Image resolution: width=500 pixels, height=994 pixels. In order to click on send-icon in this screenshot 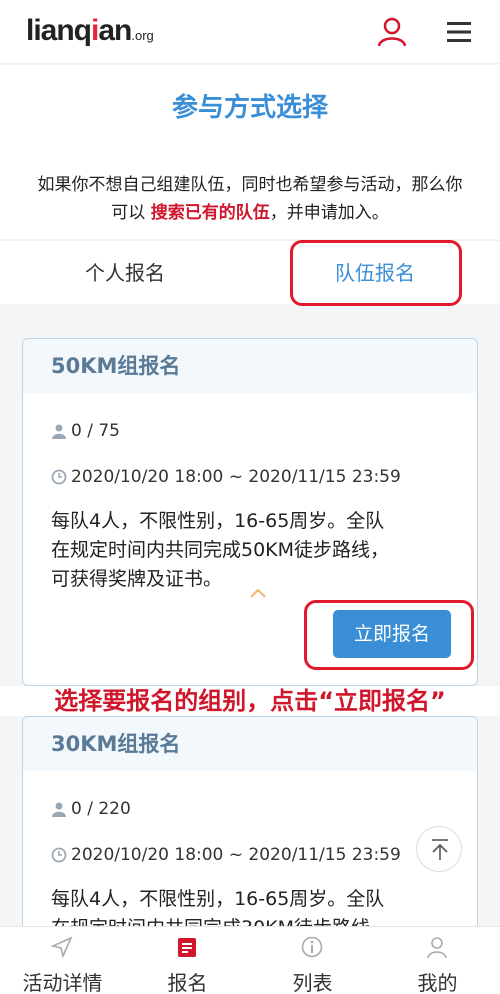, I will do `click(61, 947)`.